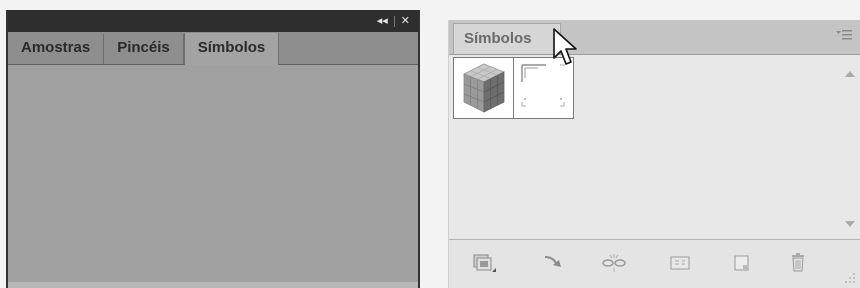 The width and height of the screenshot is (860, 288). What do you see at coordinates (144, 49) in the screenshot?
I see `tab-pinceis: Pincéis` at bounding box center [144, 49].